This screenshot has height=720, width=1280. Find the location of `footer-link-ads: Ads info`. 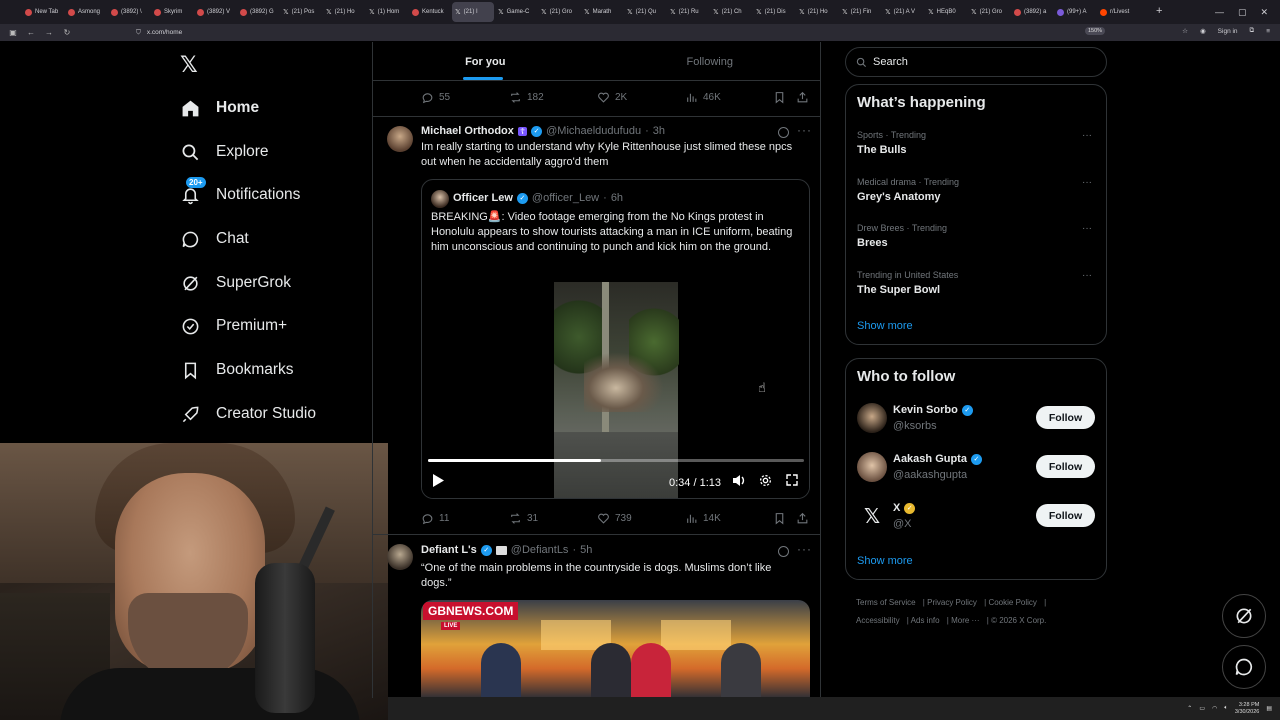

footer-link-ads: Ads info is located at coordinates (925, 620).